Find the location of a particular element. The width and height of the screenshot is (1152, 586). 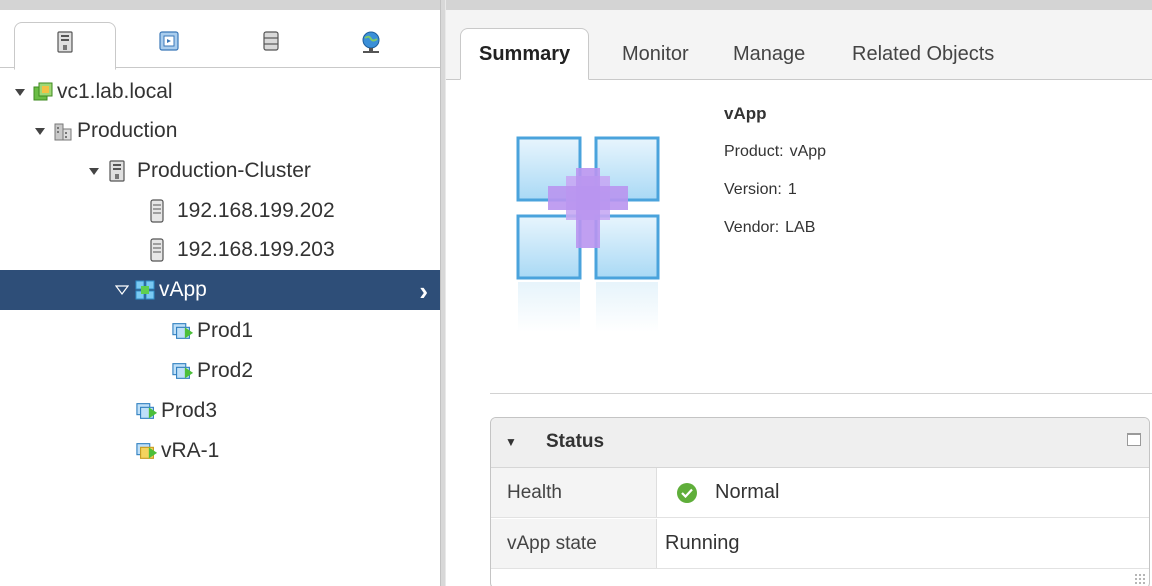

product-property: Product: vApp is located at coordinates (775, 152).